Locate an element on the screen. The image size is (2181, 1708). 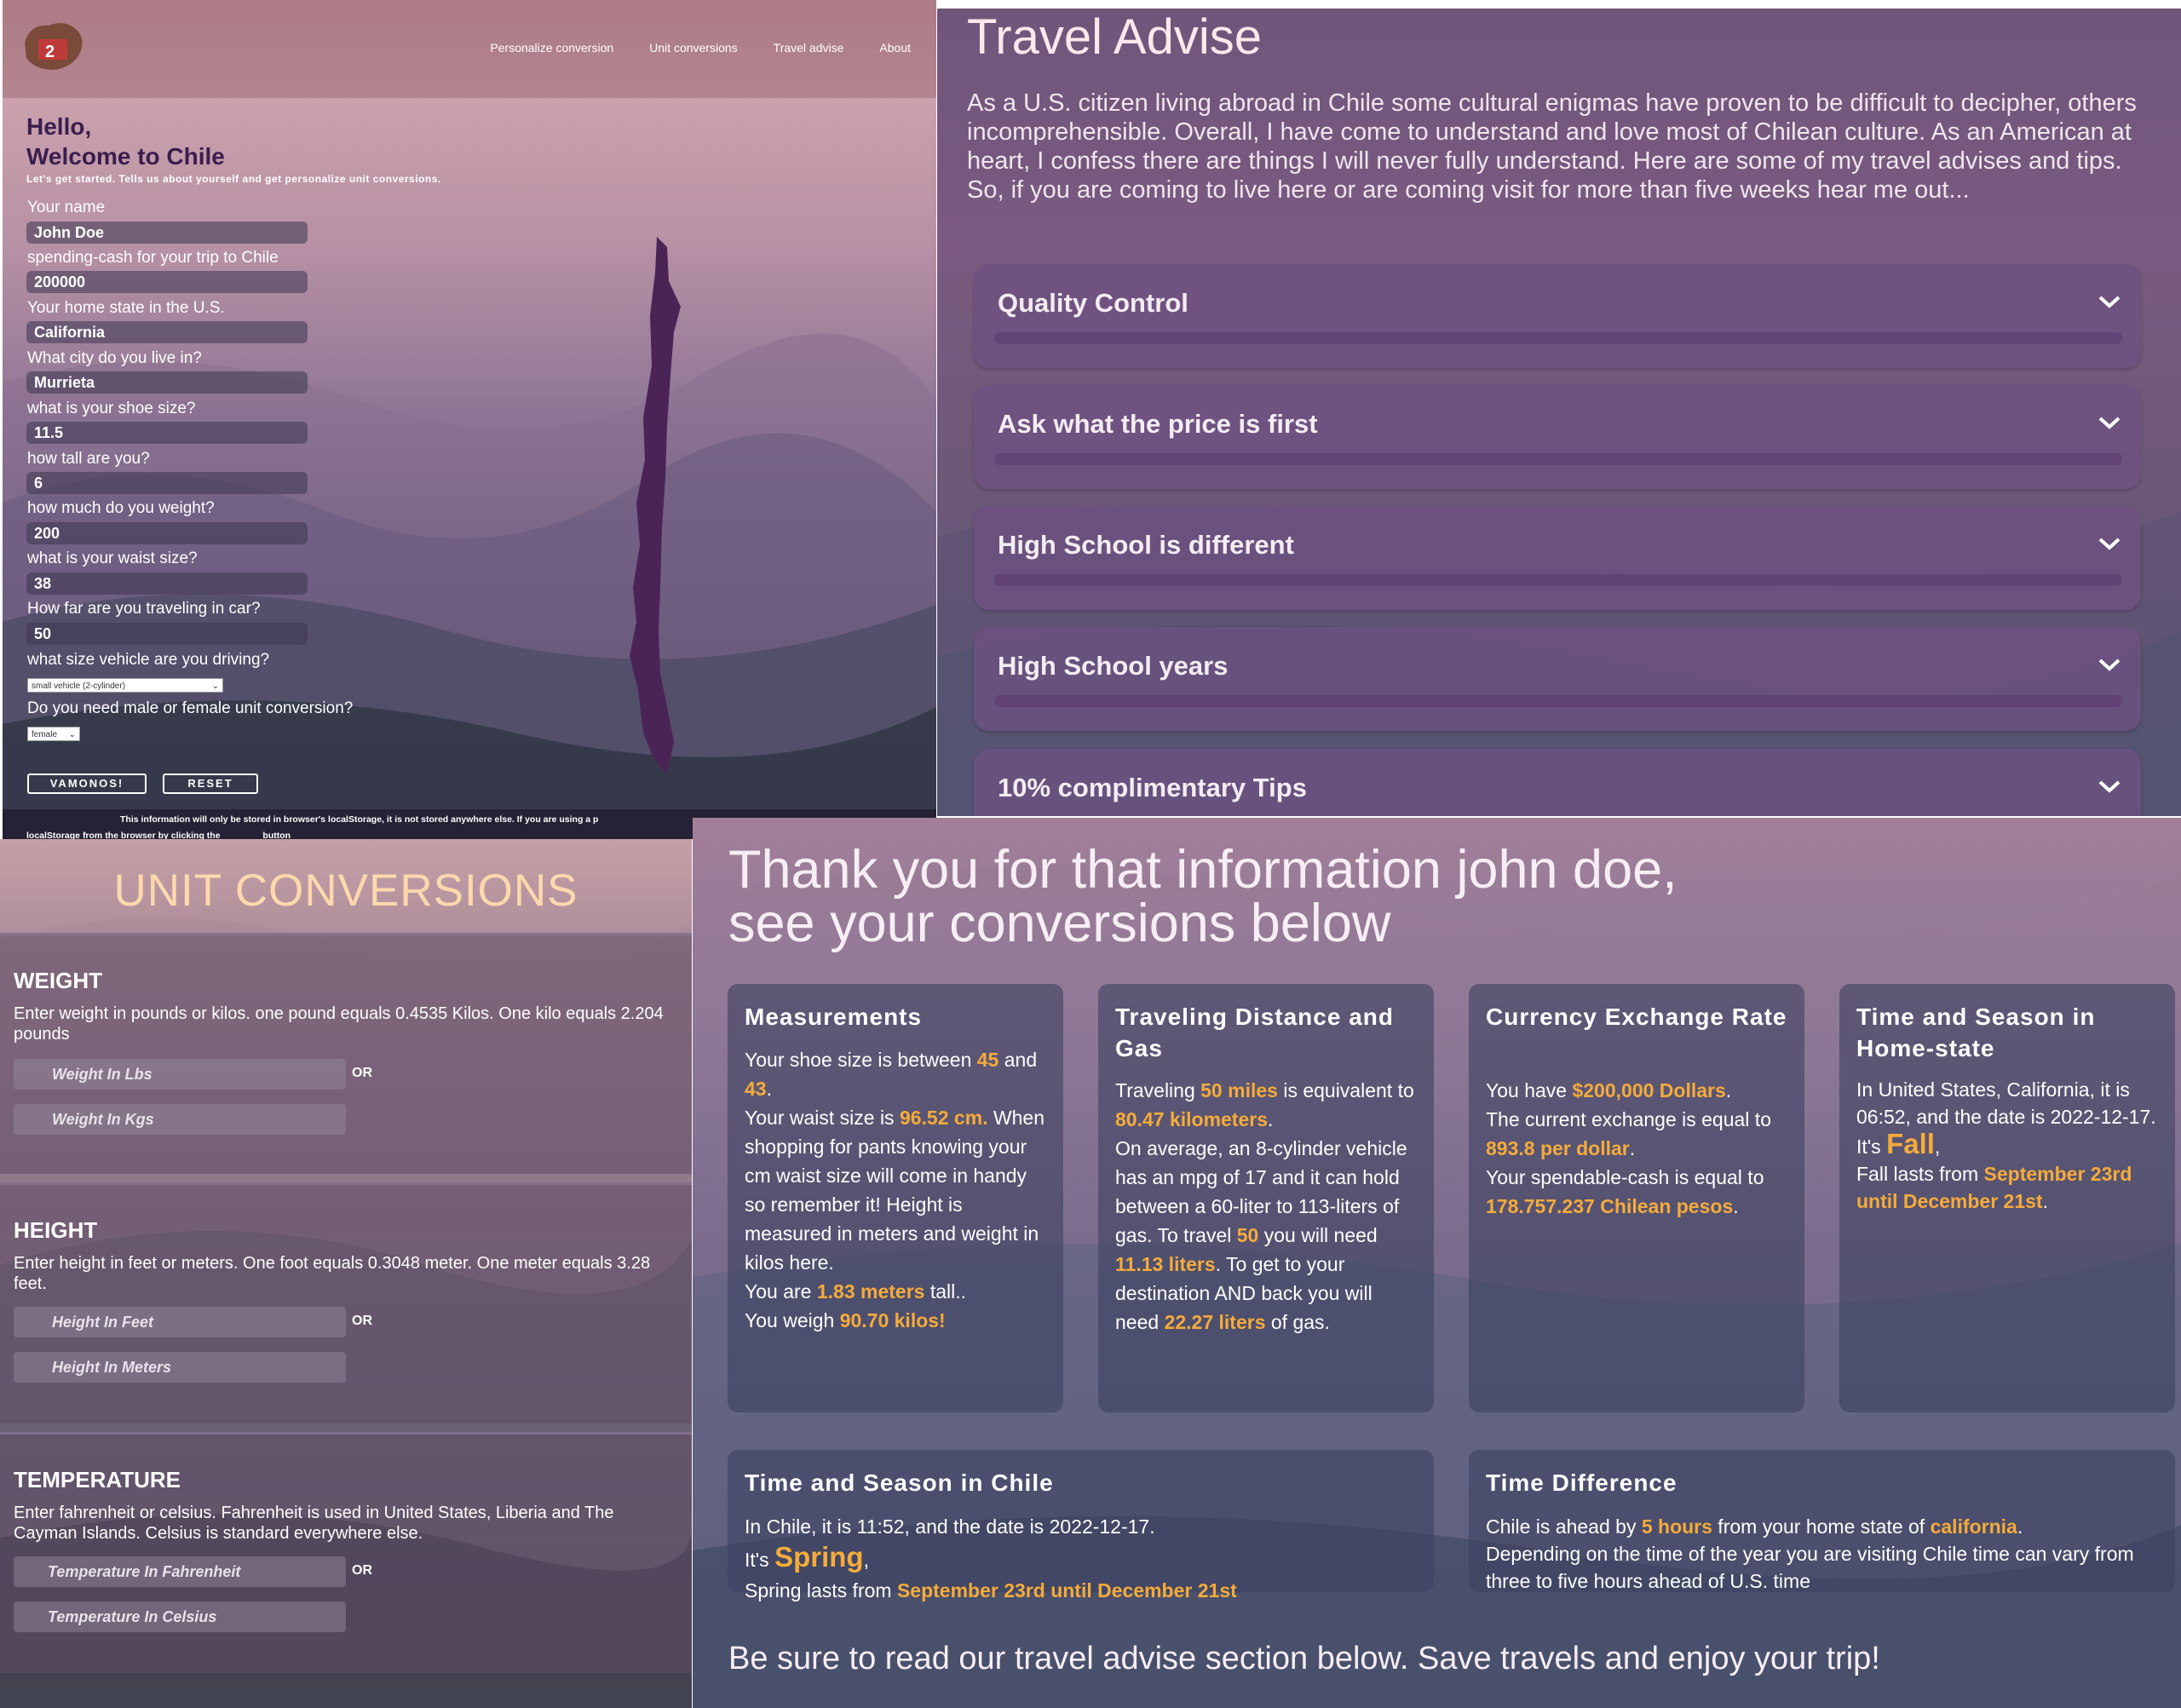
name-input: John Doe is located at coordinates (167, 232).